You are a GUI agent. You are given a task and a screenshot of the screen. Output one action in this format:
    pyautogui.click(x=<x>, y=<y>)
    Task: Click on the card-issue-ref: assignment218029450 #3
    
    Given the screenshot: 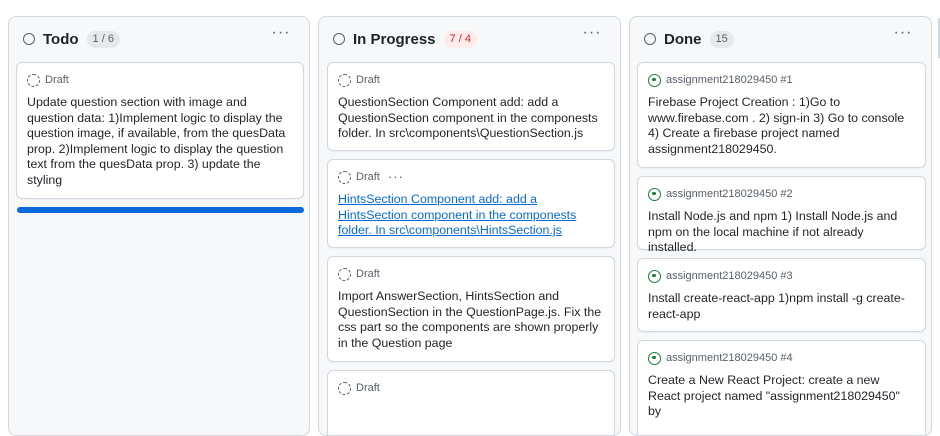 What is the action you would take?
    pyautogui.click(x=729, y=276)
    